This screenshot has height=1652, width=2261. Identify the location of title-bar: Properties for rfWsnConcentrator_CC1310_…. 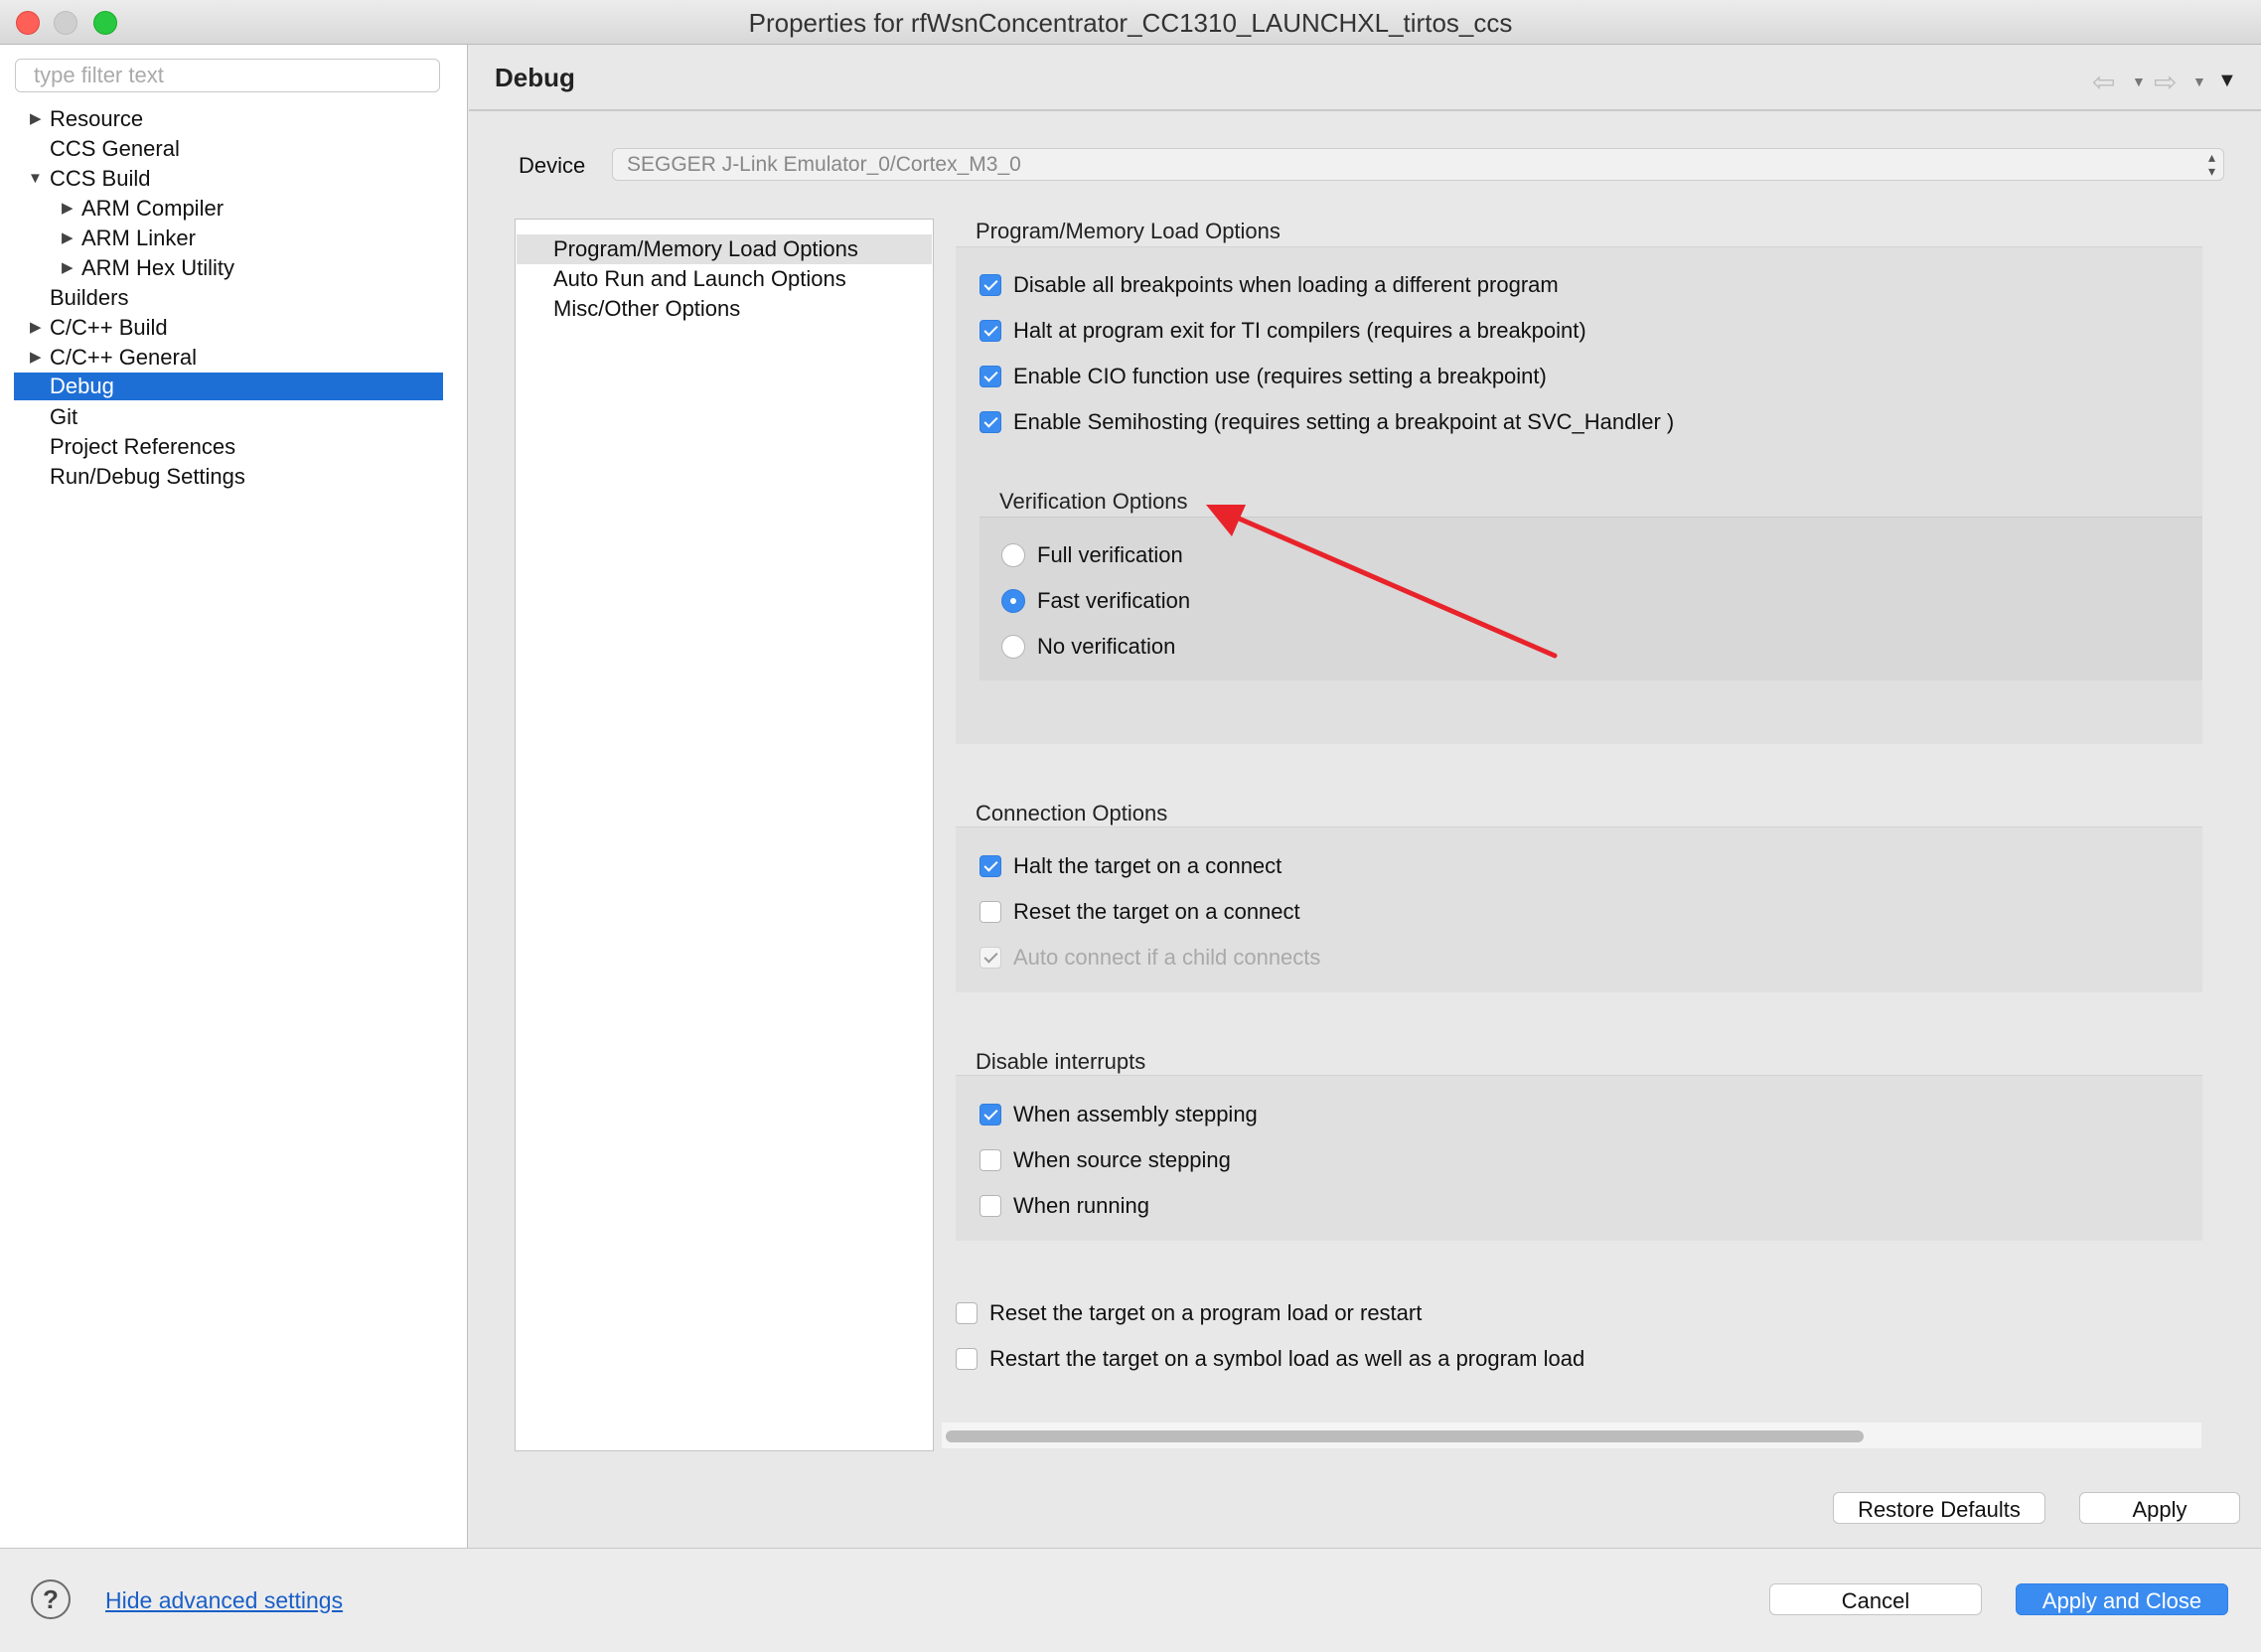
(1130, 22).